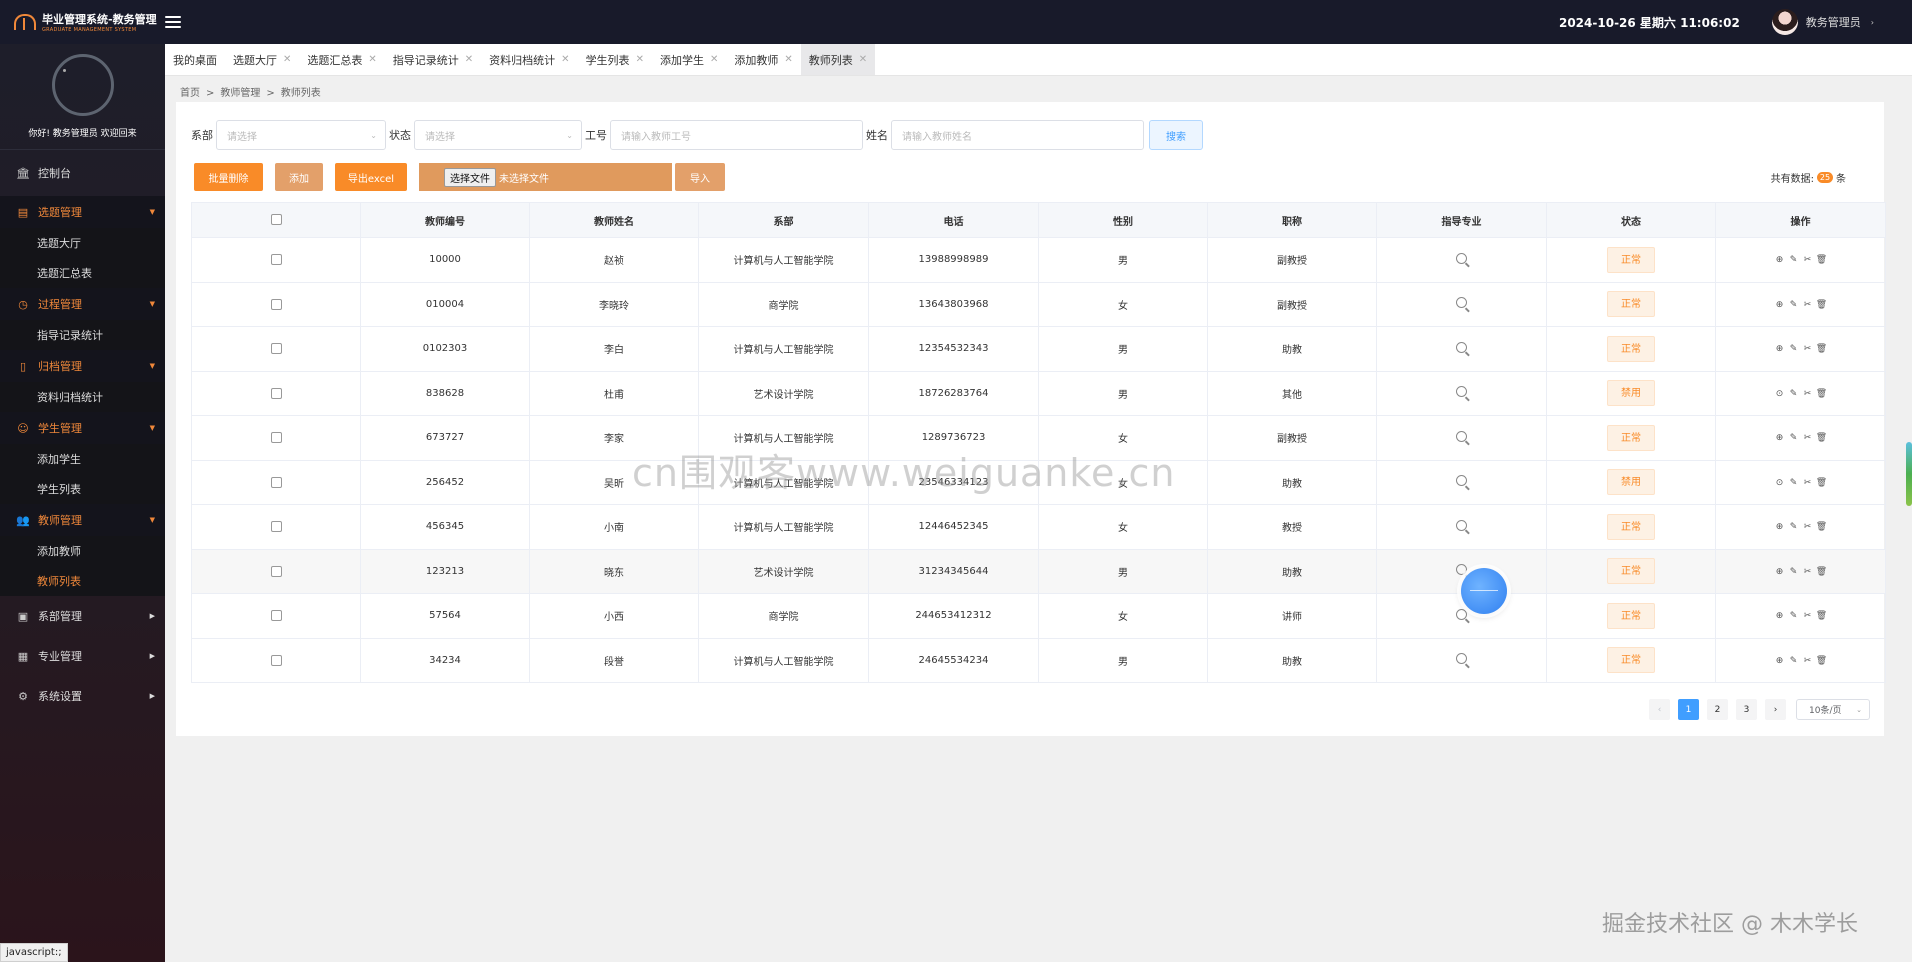  I want to click on sidebar-item-process: ◷ 过程管理 ▼, so click(82, 304).